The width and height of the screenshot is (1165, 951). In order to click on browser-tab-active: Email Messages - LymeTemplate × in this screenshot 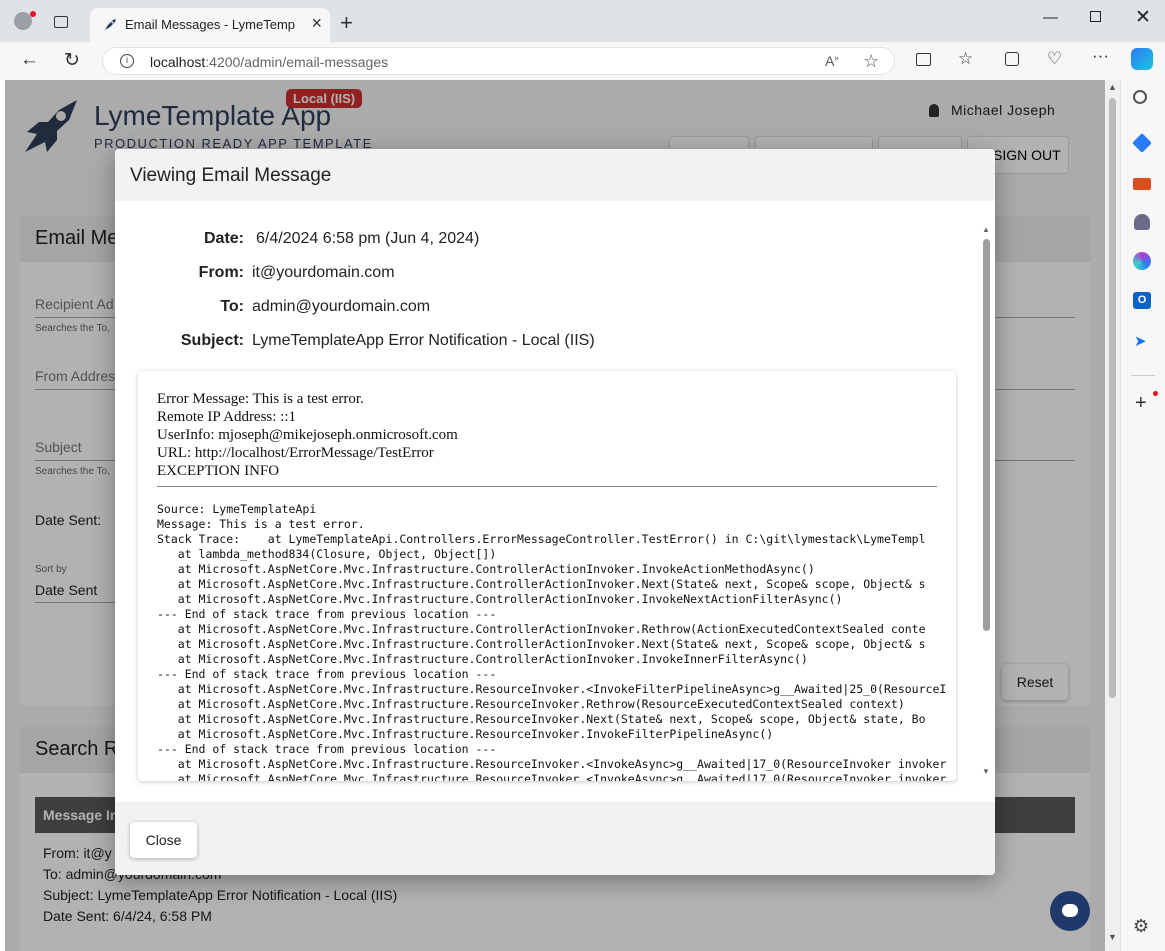, I will do `click(210, 25)`.